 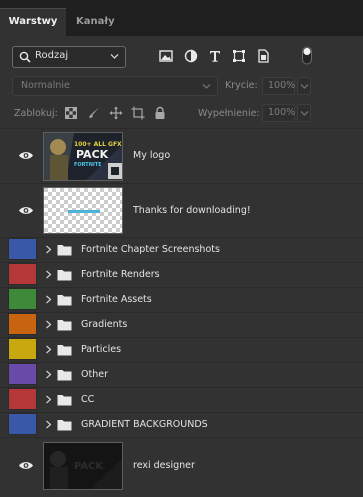 I want to click on group-name: Fortnite Chapter Screenshots, so click(x=150, y=249).